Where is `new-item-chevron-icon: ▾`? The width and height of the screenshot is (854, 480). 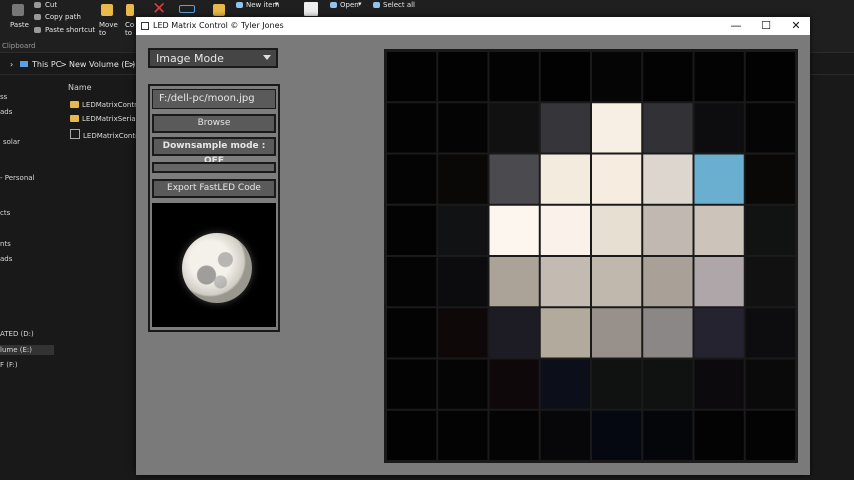
new-item-chevron-icon: ▾ is located at coordinates (277, 4).